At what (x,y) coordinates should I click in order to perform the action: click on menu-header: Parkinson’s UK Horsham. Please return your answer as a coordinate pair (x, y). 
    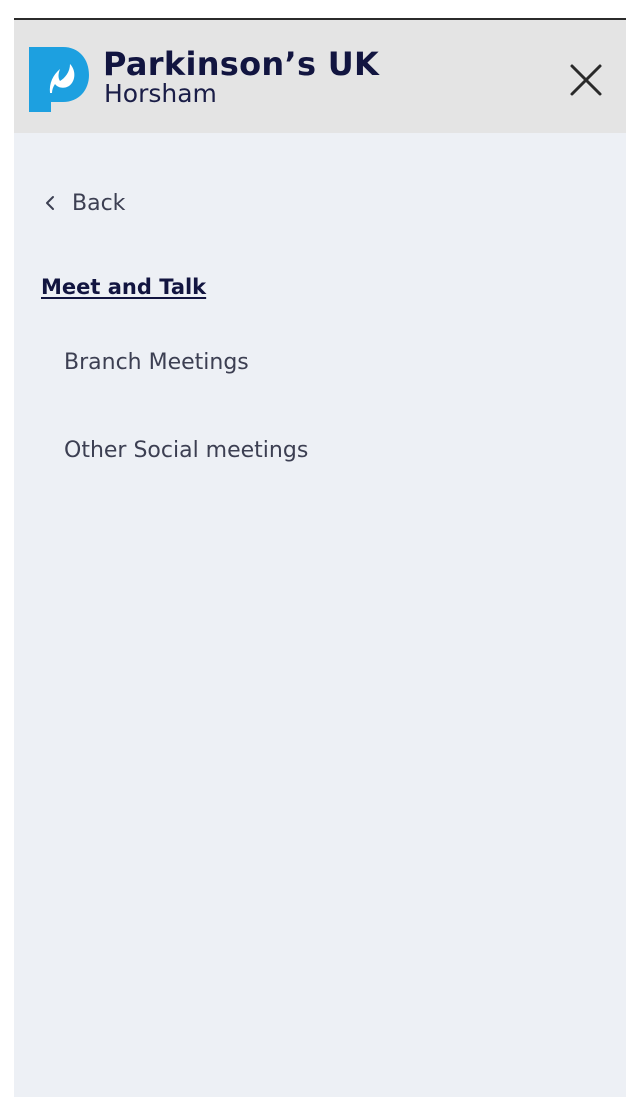
    Looking at the image, I should click on (320, 76).